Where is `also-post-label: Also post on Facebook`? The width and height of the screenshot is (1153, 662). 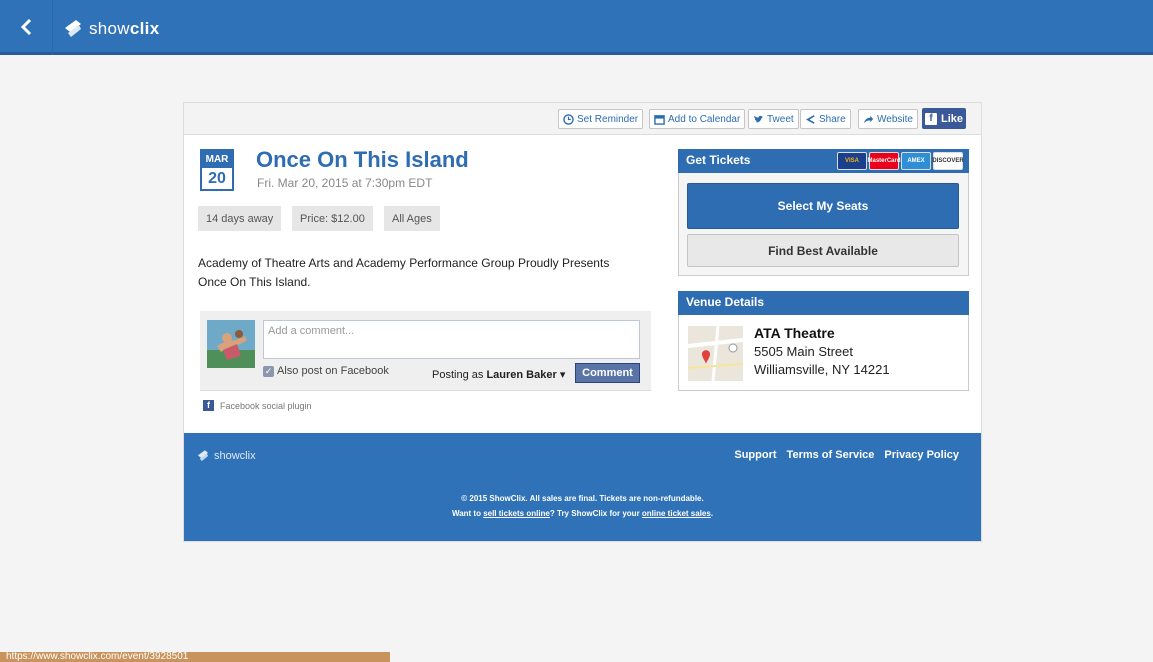 also-post-label: Also post on Facebook is located at coordinates (333, 371).